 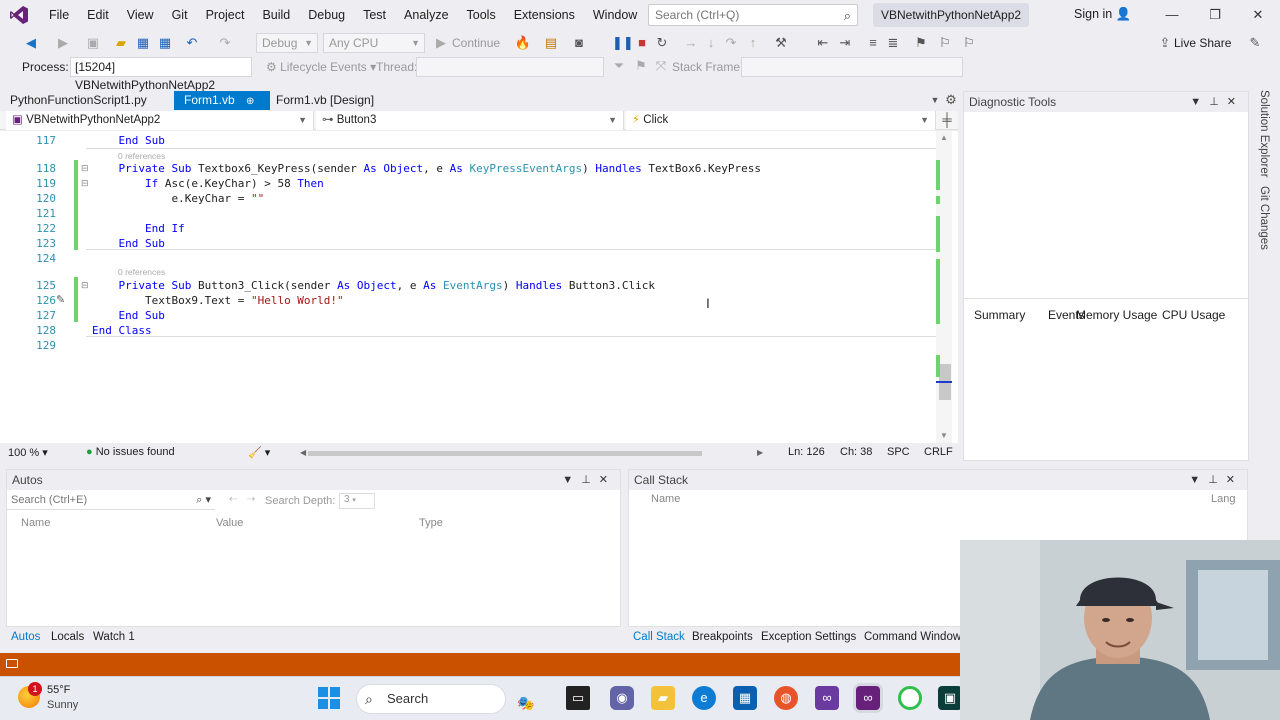 What do you see at coordinates (1172, 15) in the screenshot?
I see `minimize-button: —` at bounding box center [1172, 15].